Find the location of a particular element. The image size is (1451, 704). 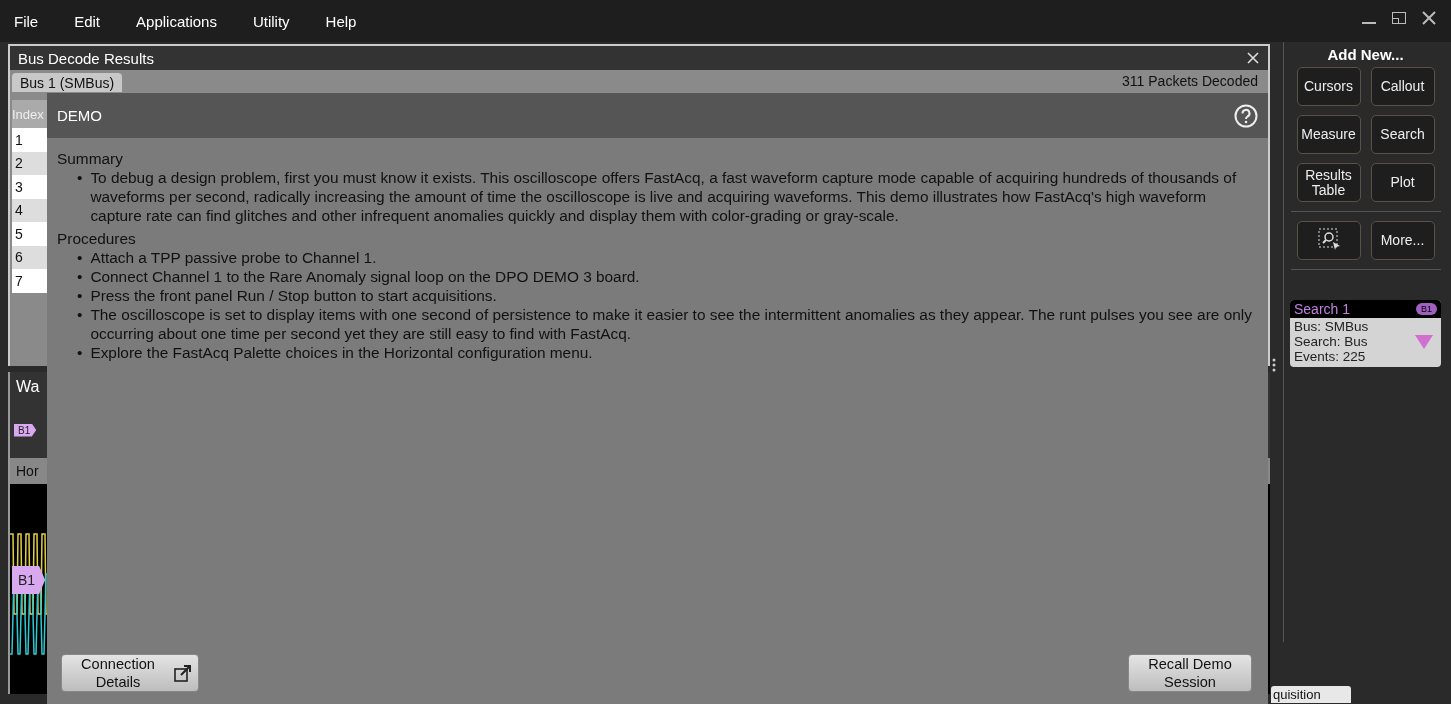

bus-tab: Bus 1 (SMBus) is located at coordinates (67, 82).